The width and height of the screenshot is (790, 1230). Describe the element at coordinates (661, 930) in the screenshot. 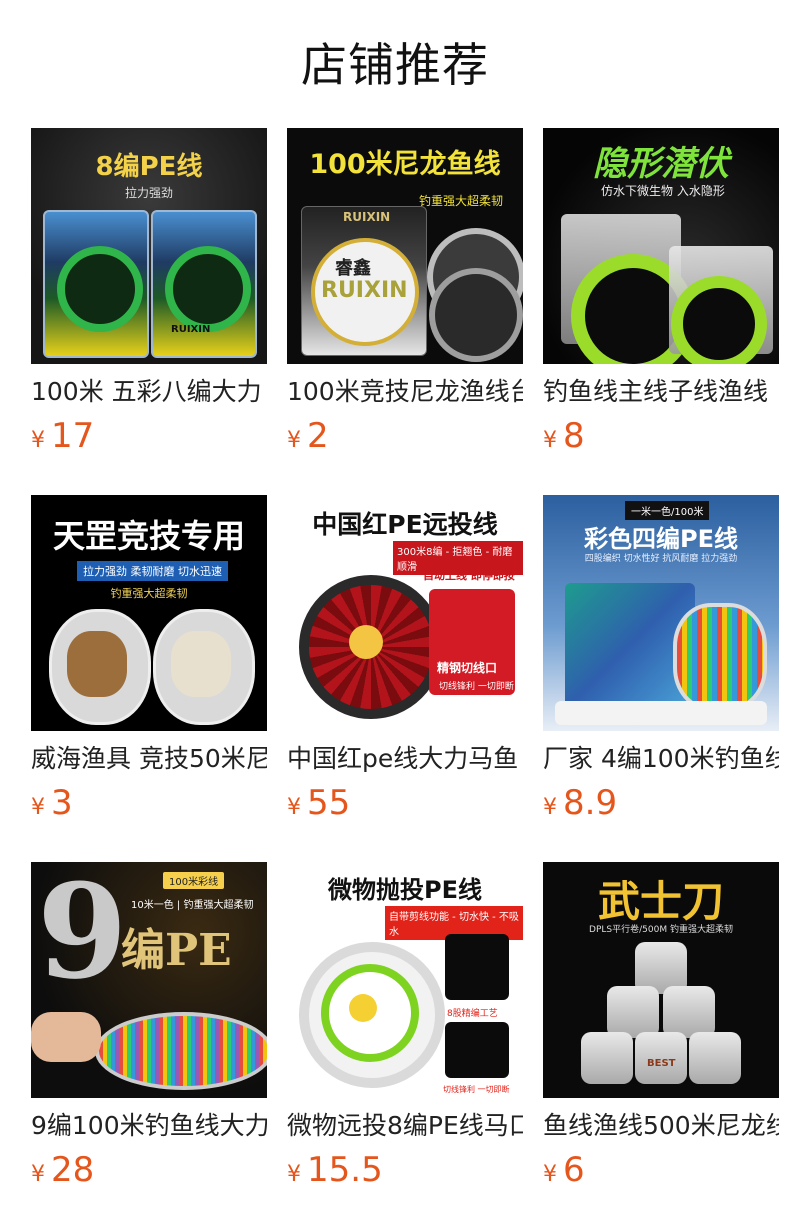

I see `thumb-subtitle: DPLS平行卷/500M 钓重强大超柔韧` at that location.